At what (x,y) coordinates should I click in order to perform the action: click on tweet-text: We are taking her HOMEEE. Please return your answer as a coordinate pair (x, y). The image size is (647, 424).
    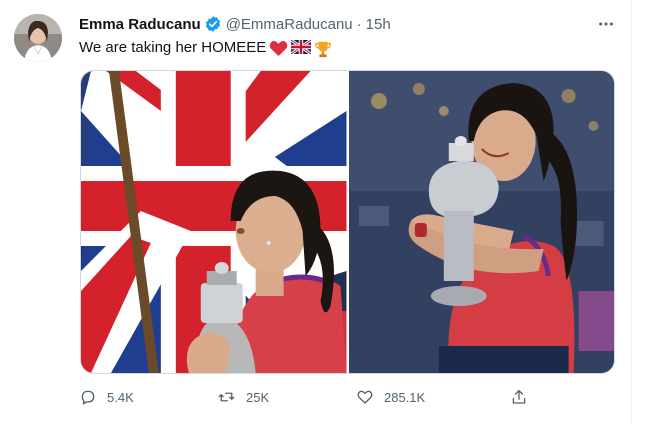
    Looking at the image, I should click on (206, 48).